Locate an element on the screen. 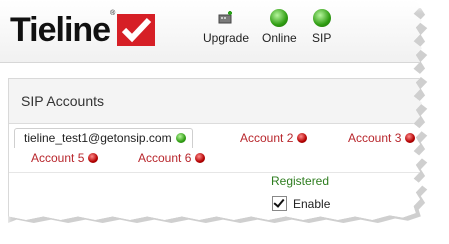 The width and height of the screenshot is (449, 244). tab-account-1: tieline_test1@getonsip.com is located at coordinates (103, 138).